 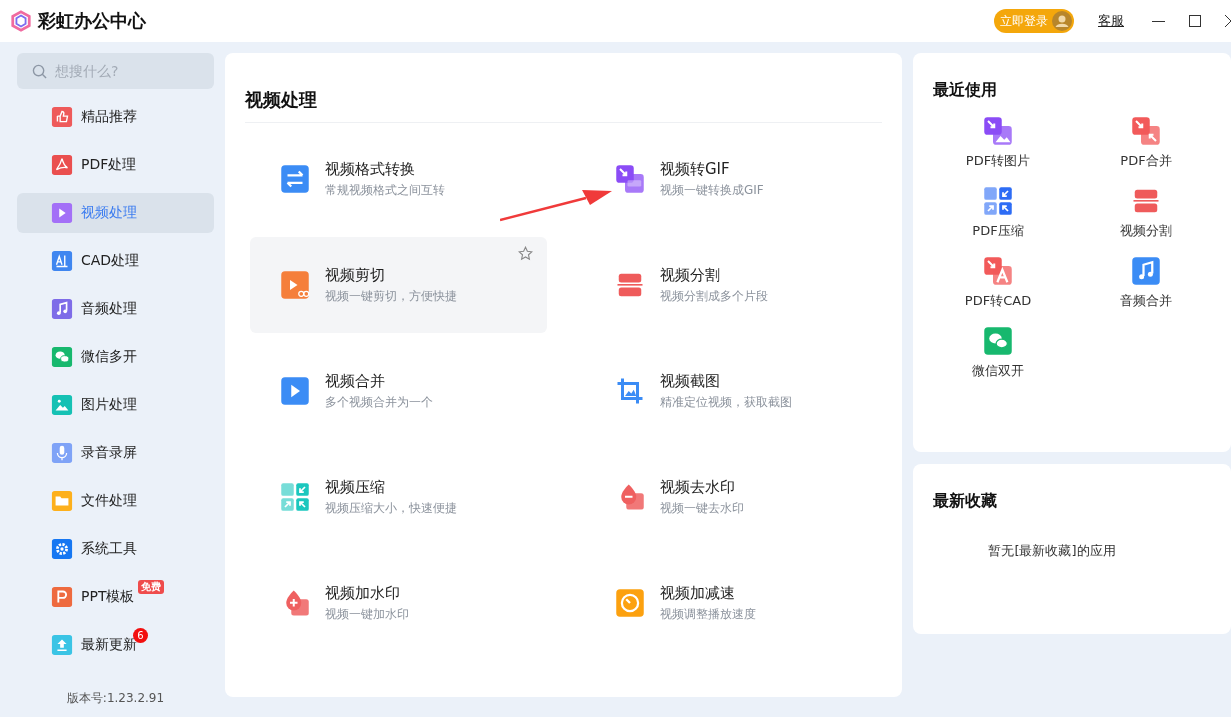 What do you see at coordinates (1052, 551) in the screenshot?
I see `empty-message: 暂无[最新收藏]的应用` at bounding box center [1052, 551].